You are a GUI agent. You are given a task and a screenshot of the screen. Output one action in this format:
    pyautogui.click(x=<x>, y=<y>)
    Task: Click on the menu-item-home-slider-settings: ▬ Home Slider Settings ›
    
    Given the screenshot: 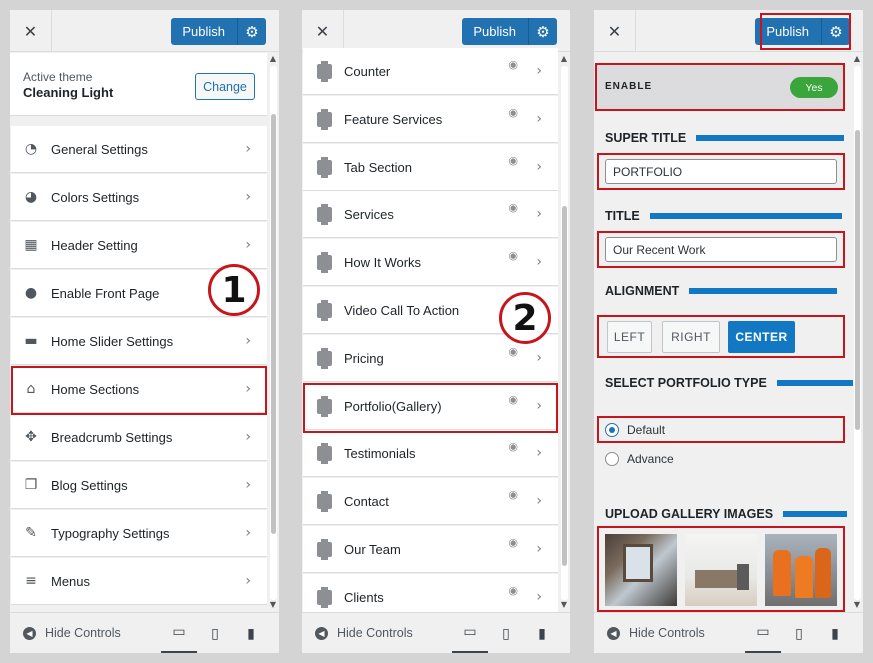 What is the action you would take?
    pyautogui.click(x=139, y=341)
    